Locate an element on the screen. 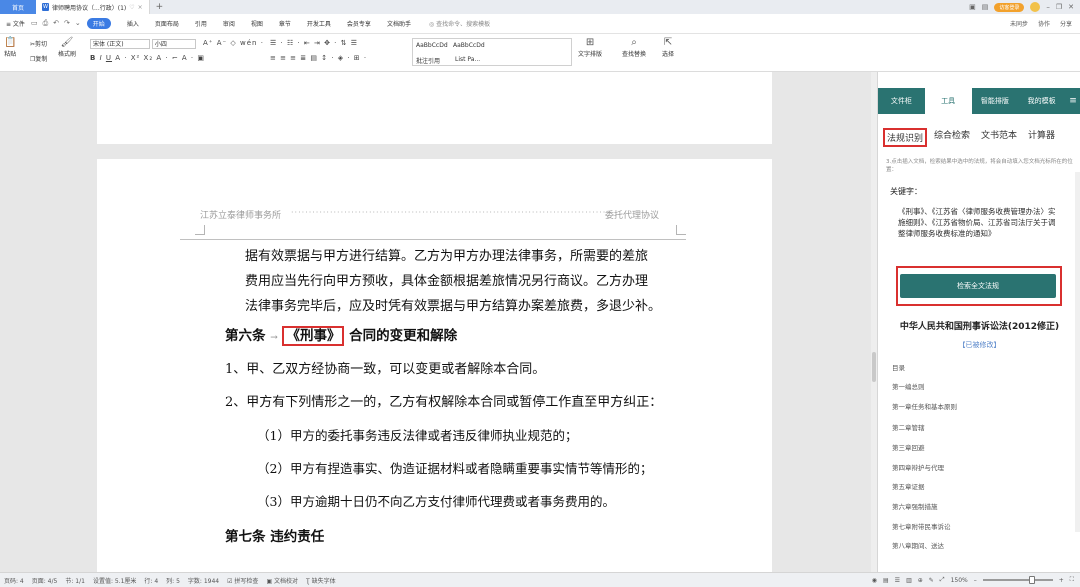  document-tab: W 律师聘用协议（...行政）(1) ♡ × is located at coordinates (93, 7).